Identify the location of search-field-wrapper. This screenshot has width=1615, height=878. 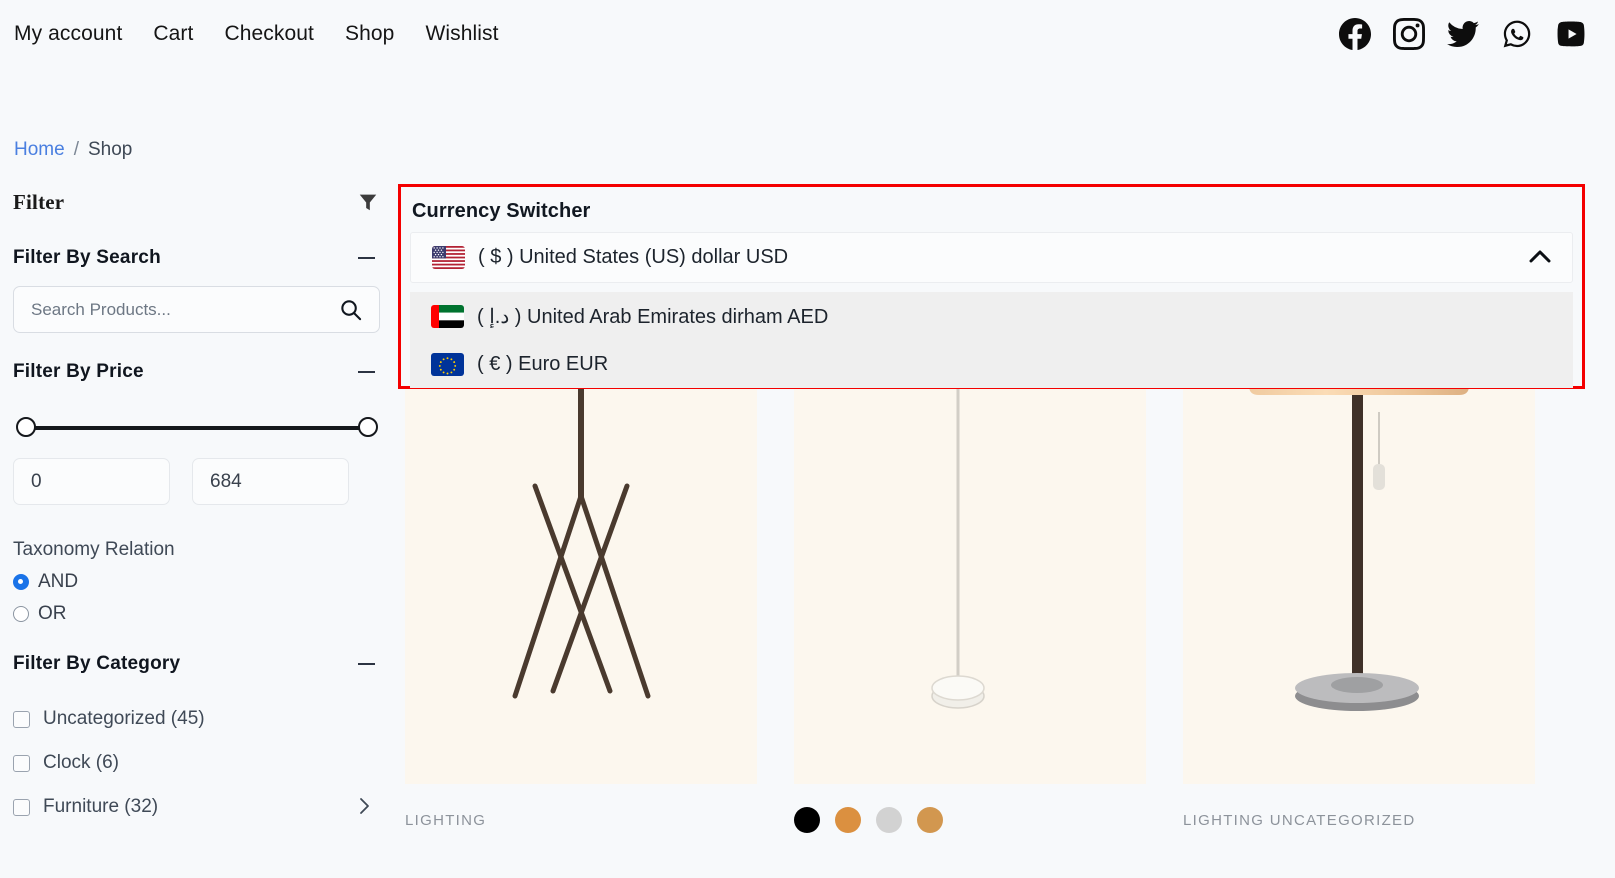
(196, 309).